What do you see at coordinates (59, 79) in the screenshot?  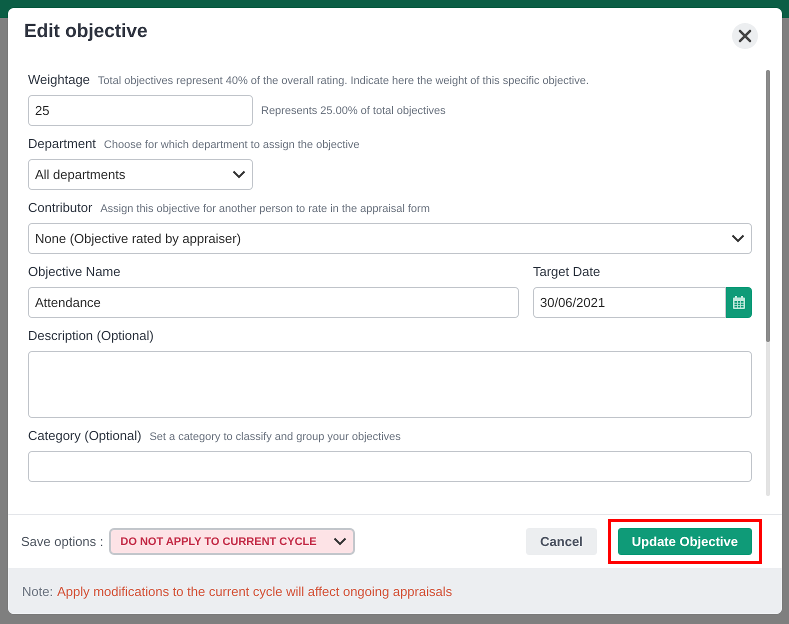 I see `field-label: Weightage` at bounding box center [59, 79].